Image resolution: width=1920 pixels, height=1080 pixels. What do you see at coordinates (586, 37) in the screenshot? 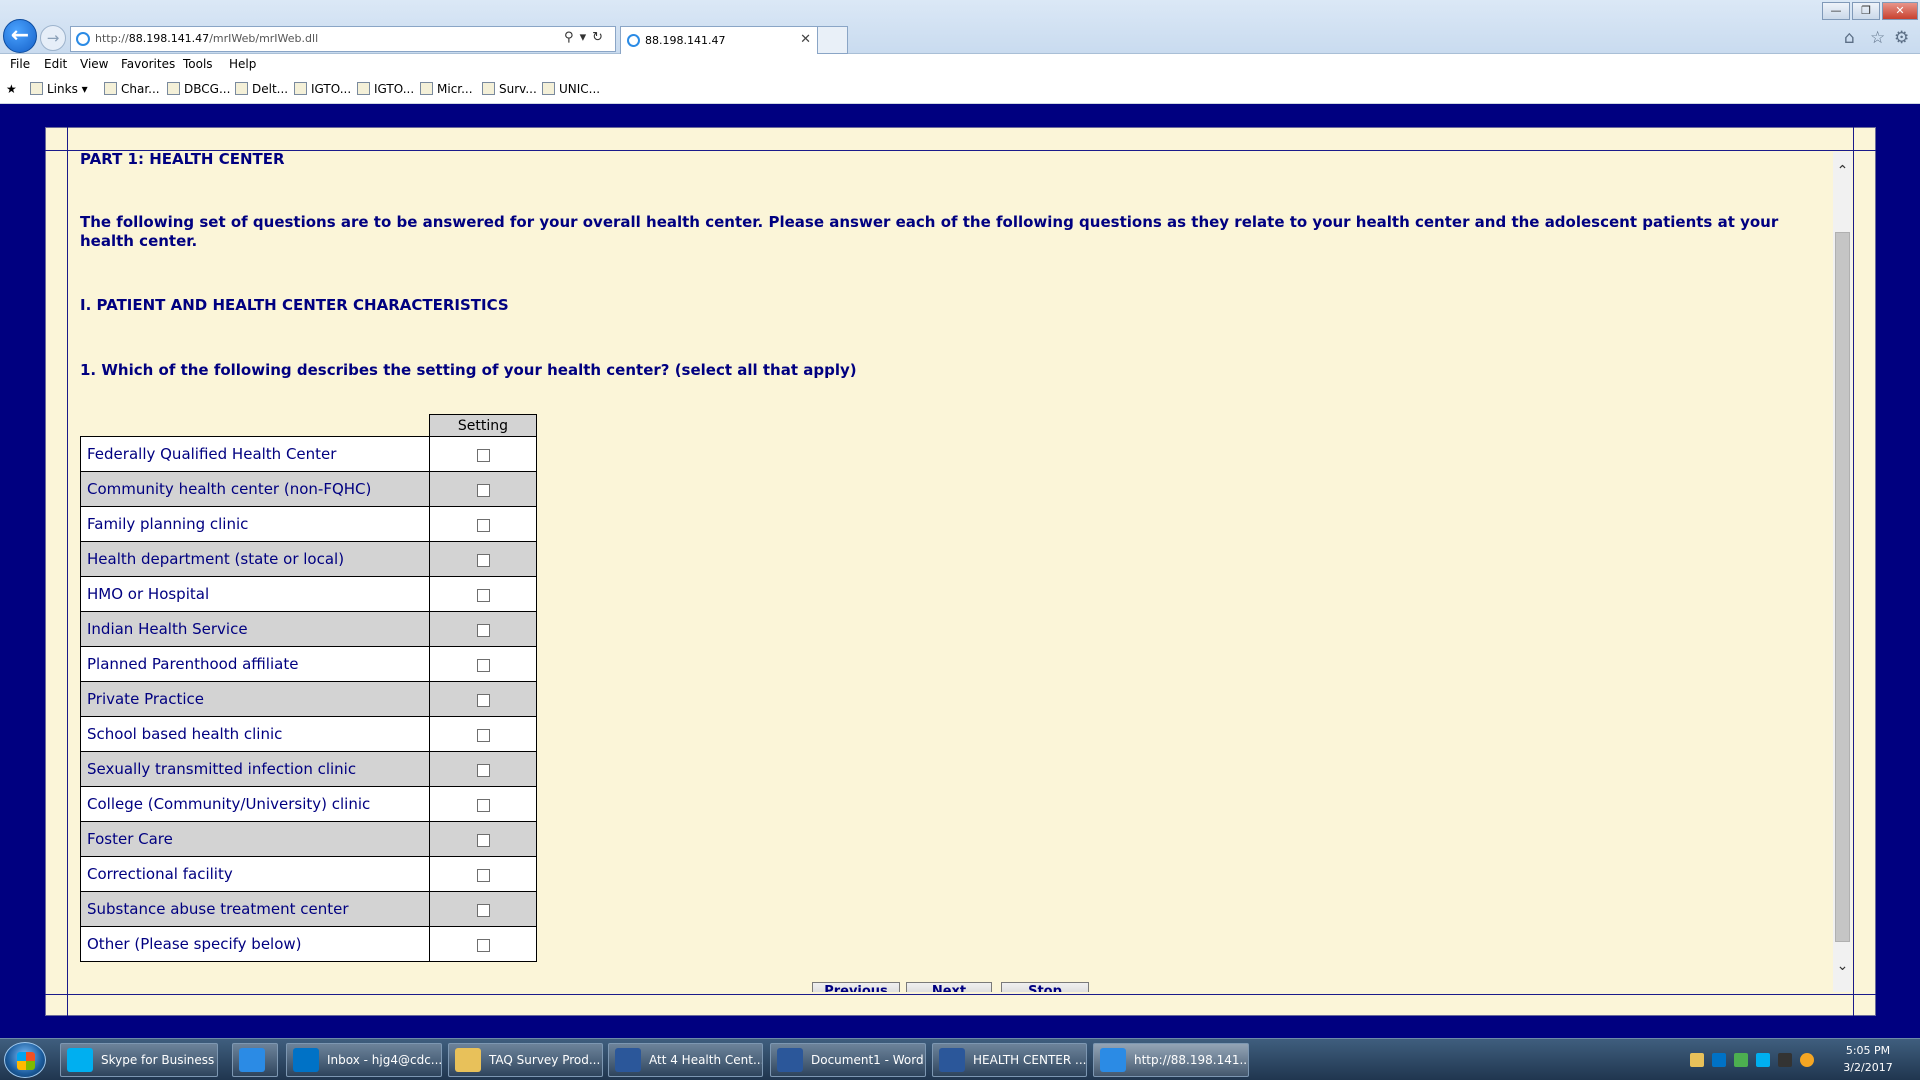
I see `dropdown-arrow-icon: ▾` at bounding box center [586, 37].